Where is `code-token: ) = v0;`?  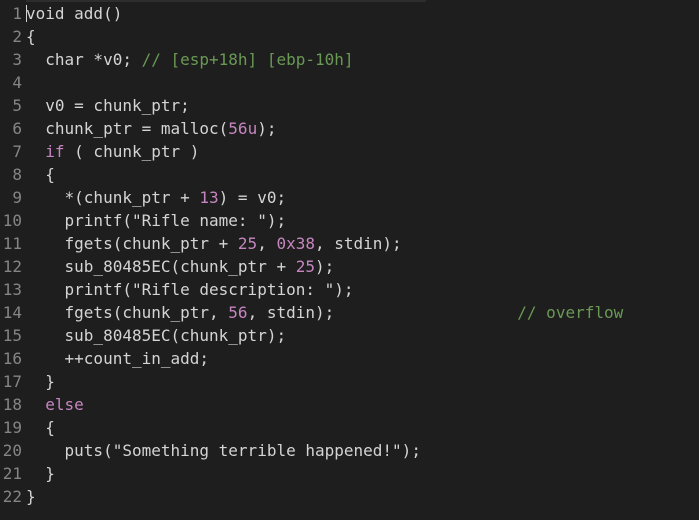 code-token: ) = v0; is located at coordinates (252, 197).